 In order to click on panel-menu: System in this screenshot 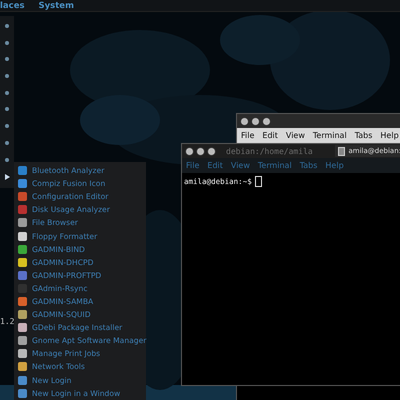, I will do `click(56, 5)`.